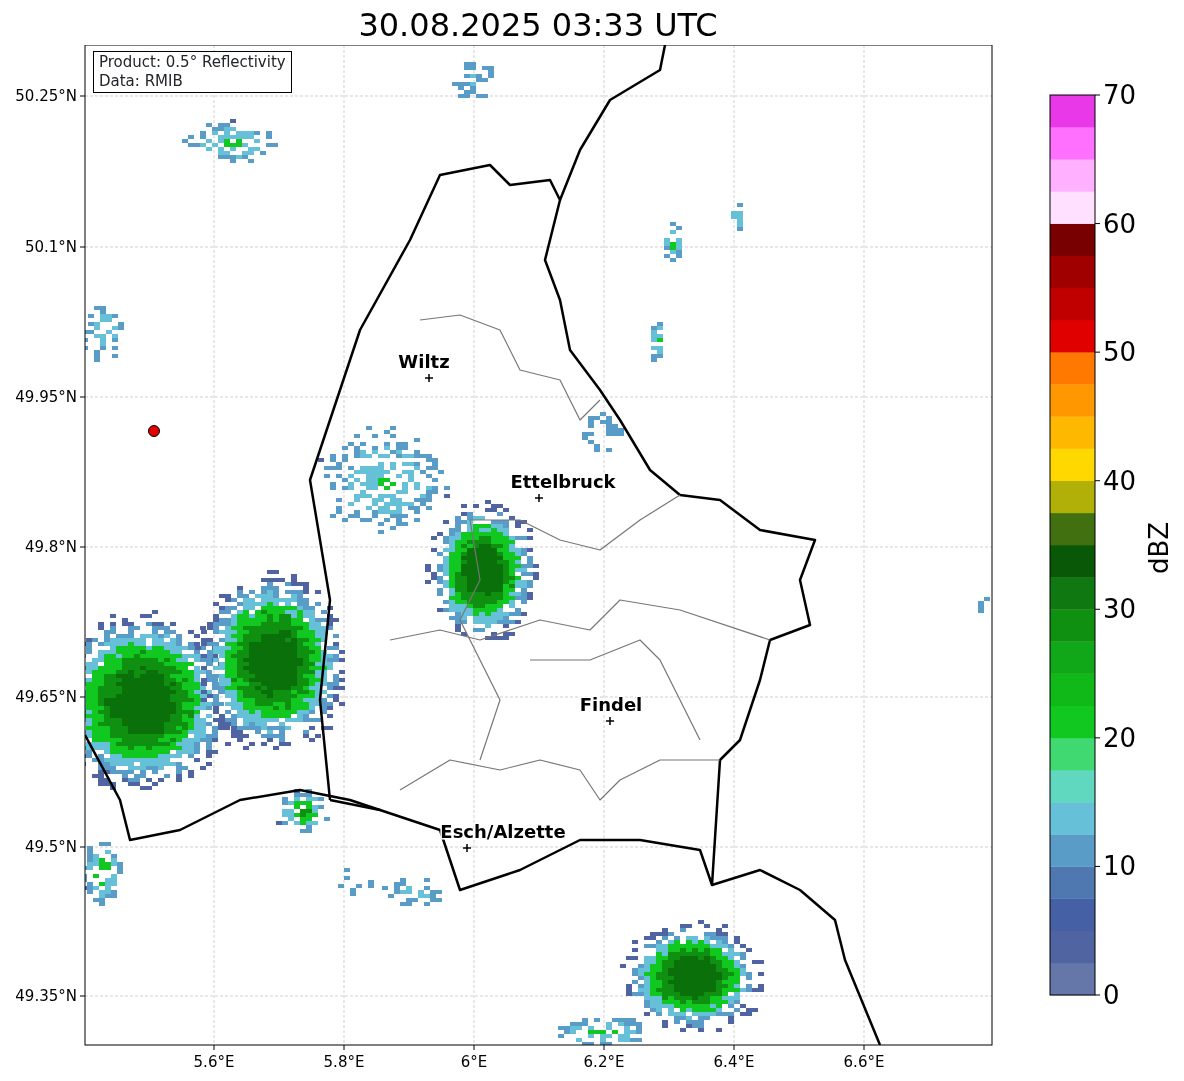  I want to click on colorbar-tick-label: 40, so click(1120, 480).